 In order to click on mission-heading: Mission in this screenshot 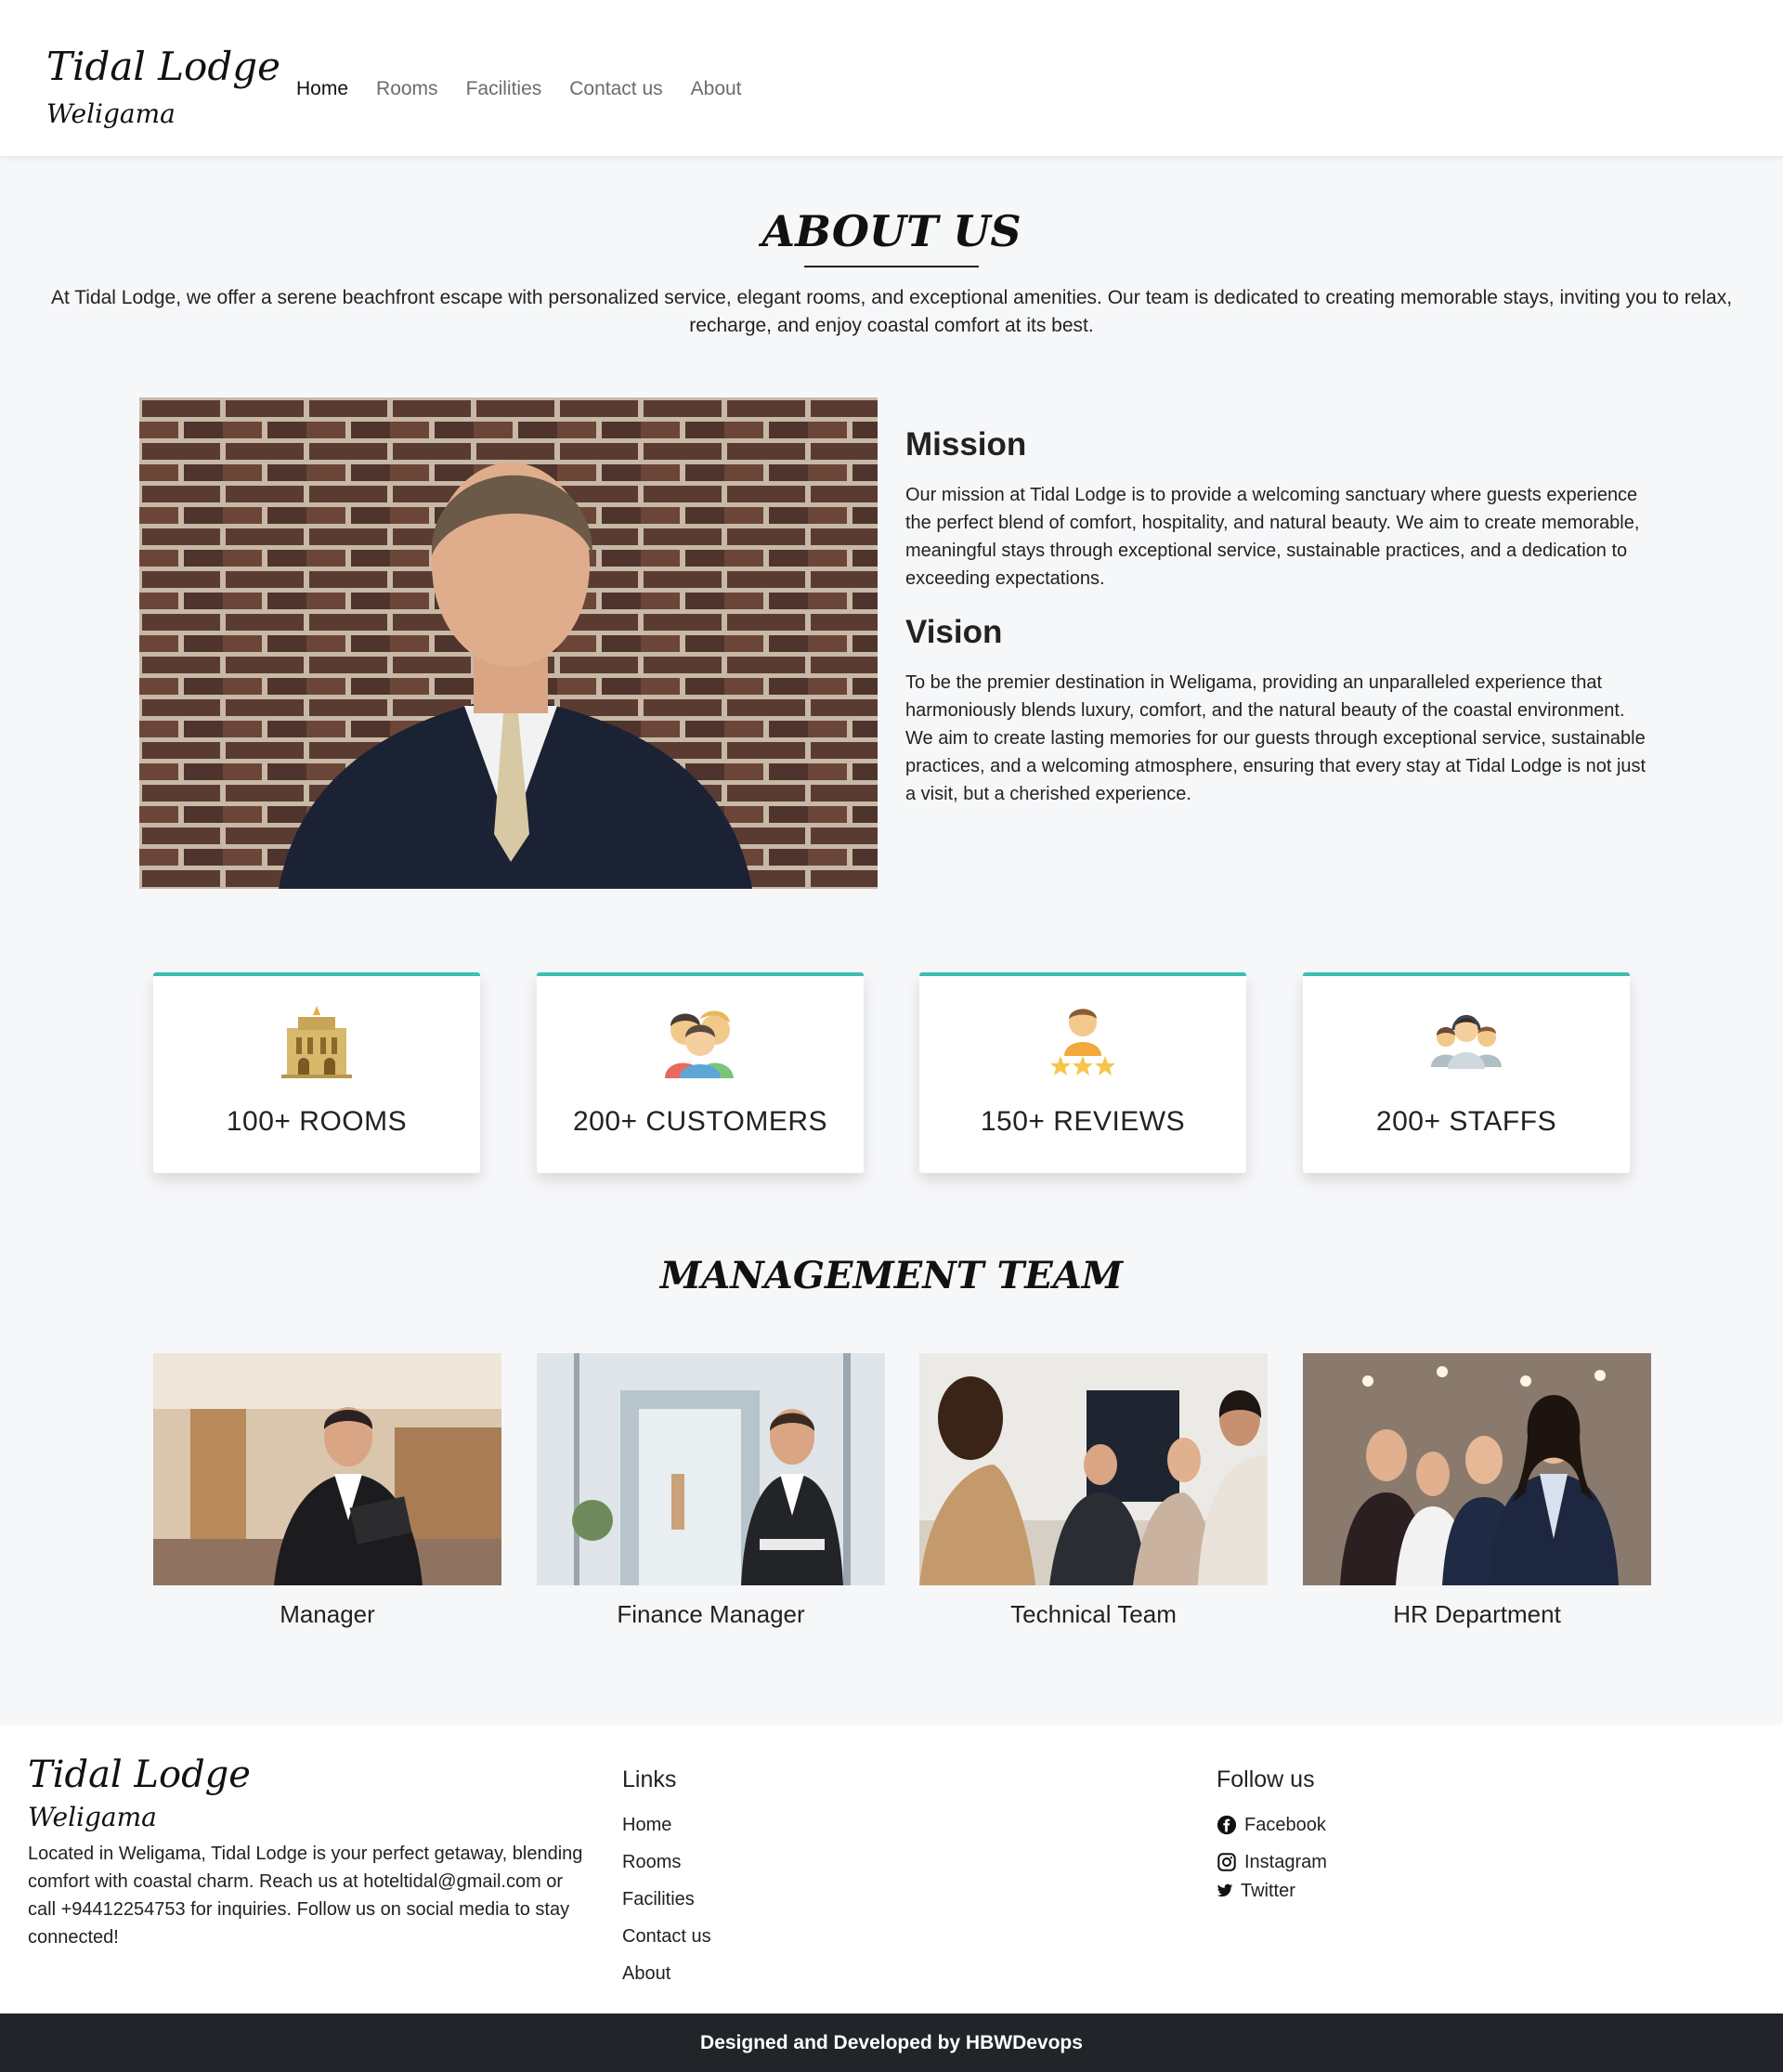, I will do `click(966, 444)`.